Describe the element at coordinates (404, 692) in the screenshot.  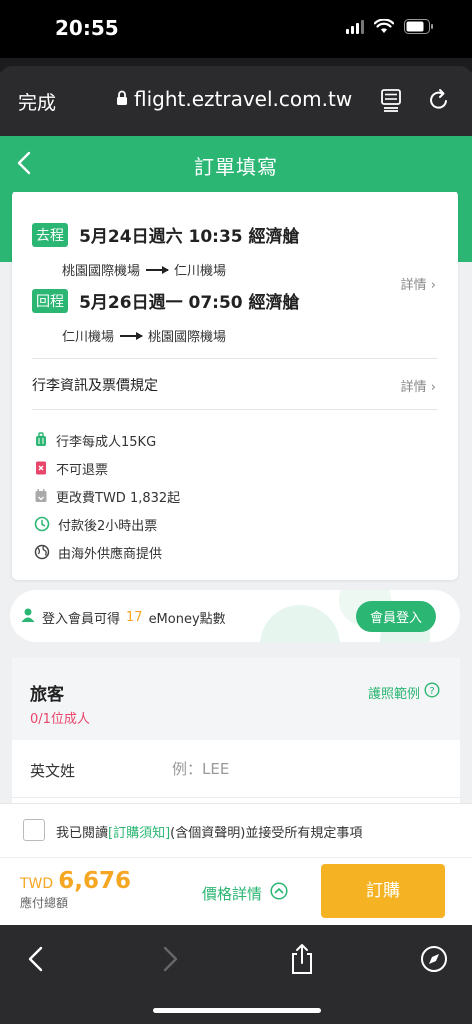
I see `passport-example-link: 護照範例 ?` at that location.